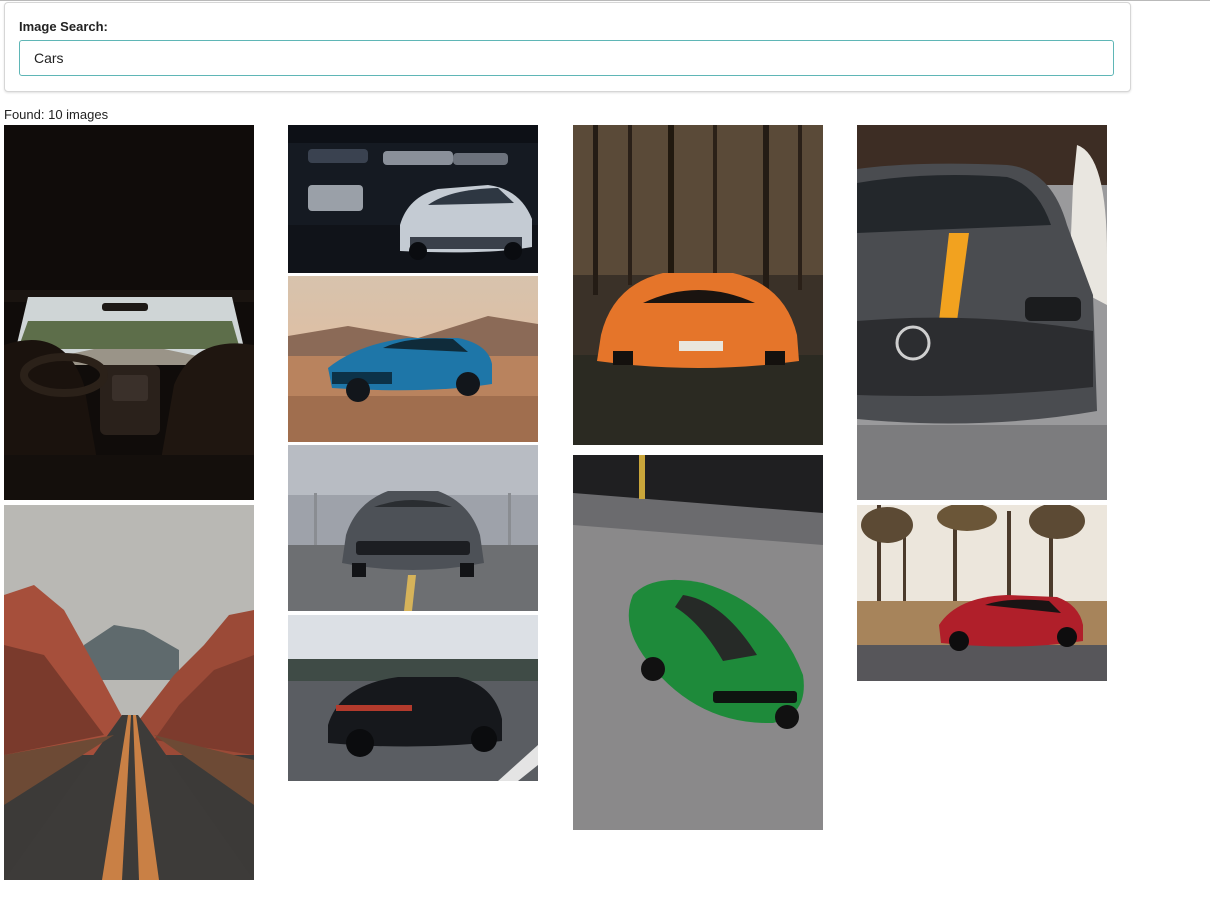 The image size is (1210, 908). I want to click on image-tile-mercedes, so click(982, 312).